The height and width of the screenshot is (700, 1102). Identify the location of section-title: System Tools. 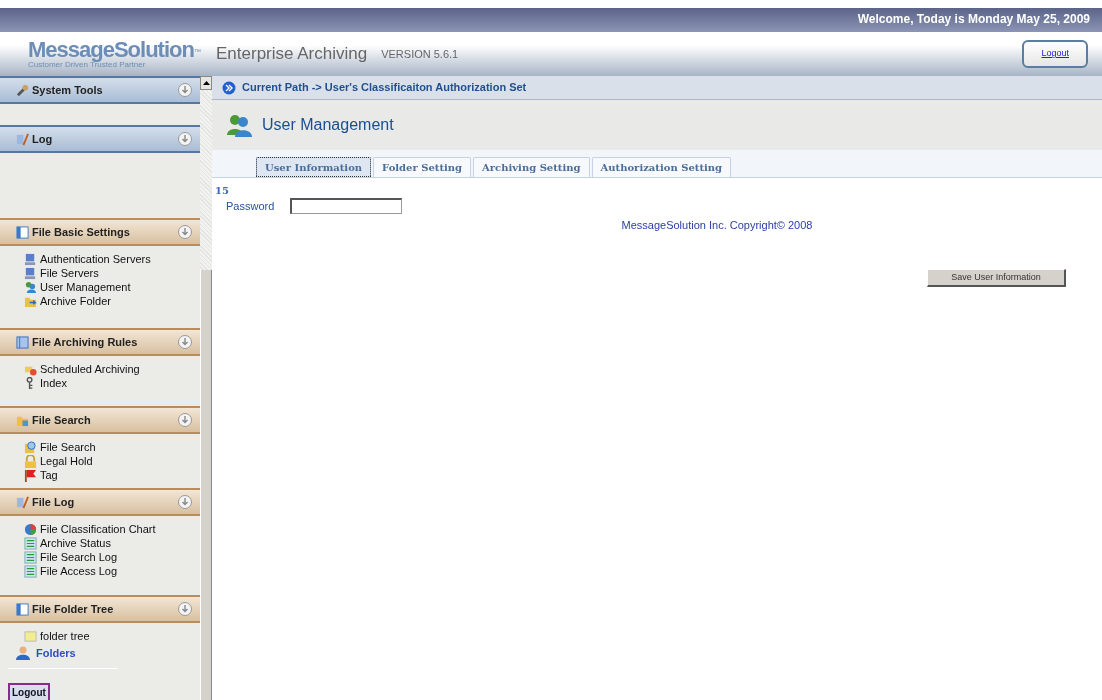
(67, 90).